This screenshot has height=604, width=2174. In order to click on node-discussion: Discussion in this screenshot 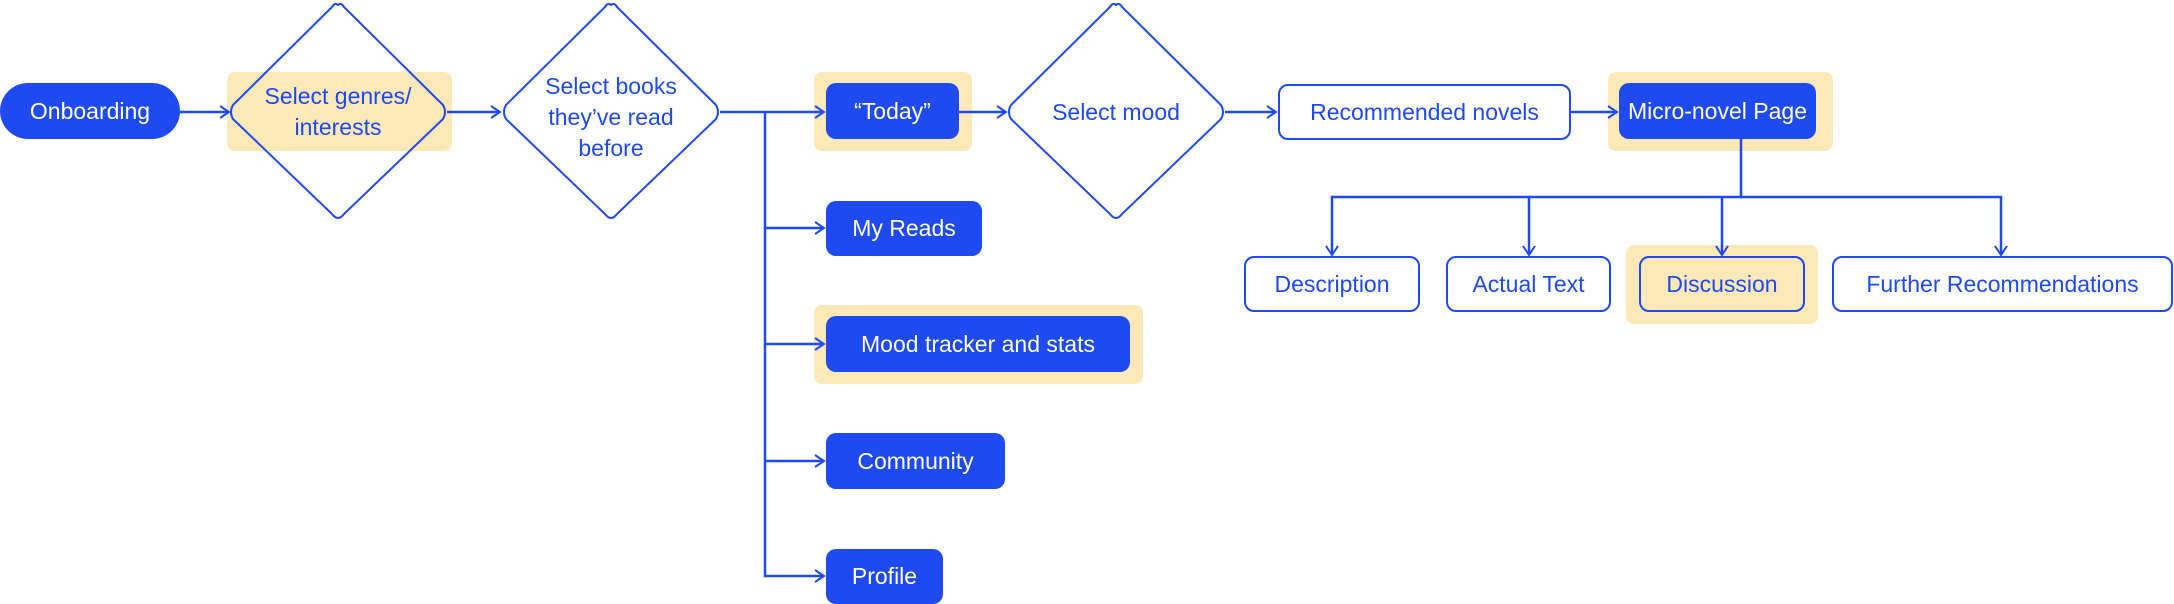, I will do `click(1722, 284)`.